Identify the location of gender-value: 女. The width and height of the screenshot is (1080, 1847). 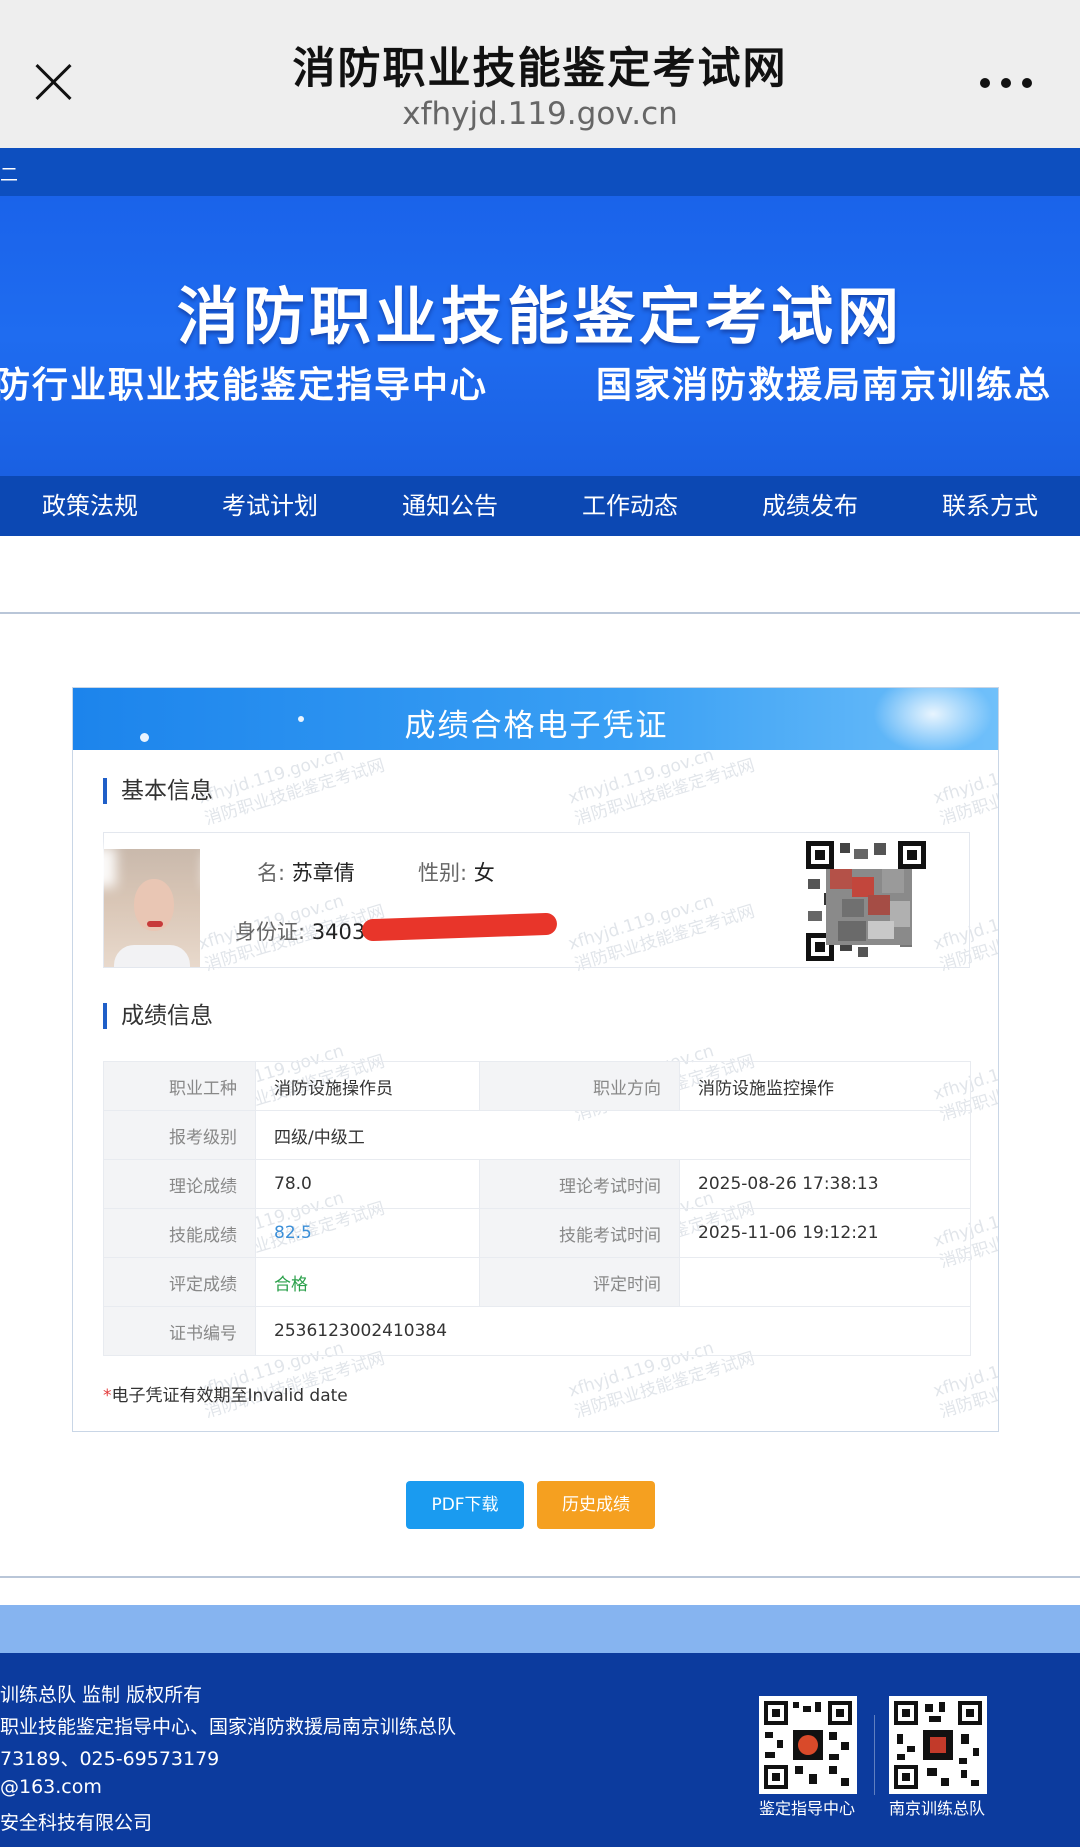
(484, 873).